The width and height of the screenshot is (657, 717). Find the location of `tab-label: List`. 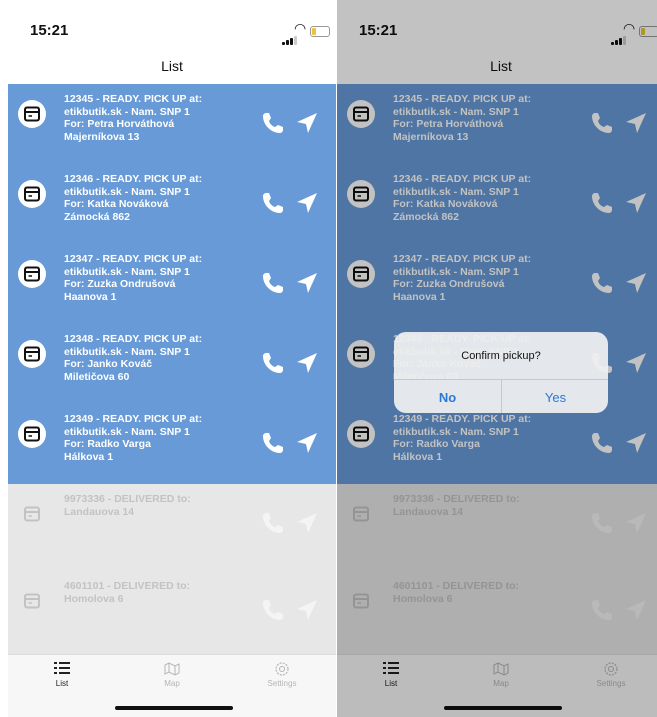

tab-label: List is located at coordinates (62, 683).